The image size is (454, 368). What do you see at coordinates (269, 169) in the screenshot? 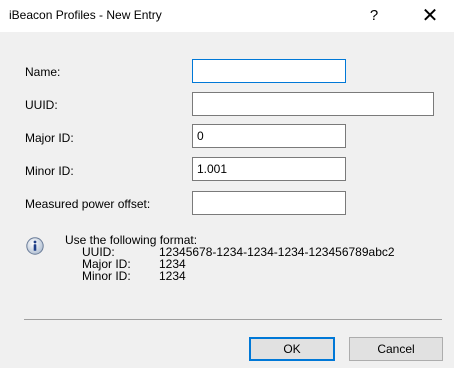
I see `minor-id-field` at bounding box center [269, 169].